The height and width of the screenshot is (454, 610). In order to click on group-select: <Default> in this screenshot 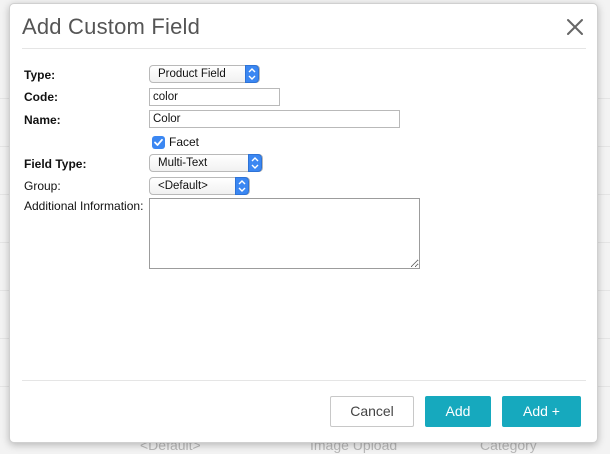, I will do `click(199, 186)`.